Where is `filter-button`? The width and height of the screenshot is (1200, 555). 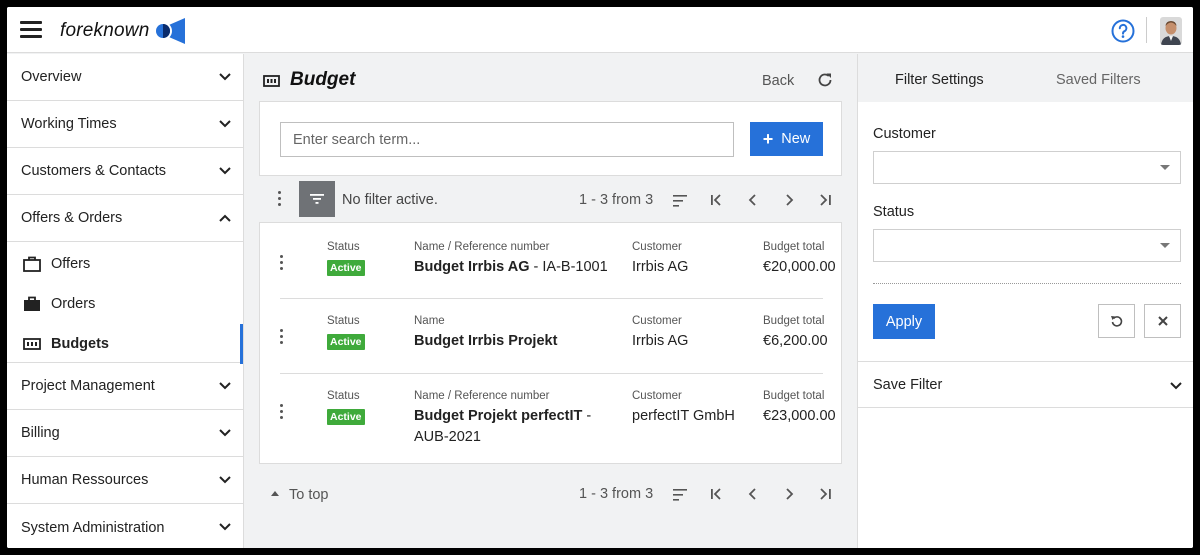 filter-button is located at coordinates (317, 199).